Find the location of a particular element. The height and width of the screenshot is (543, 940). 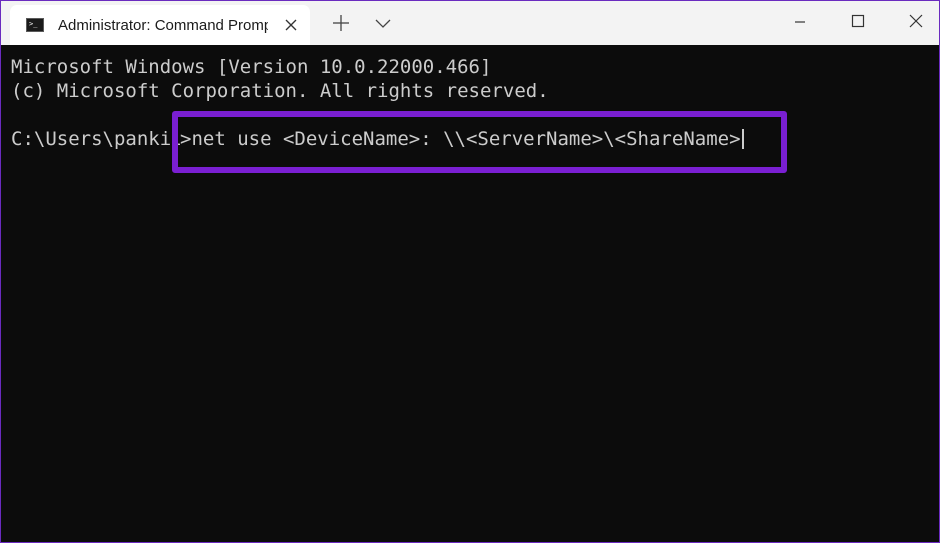

tab-icon-glyph: >_ is located at coordinates (33, 24).